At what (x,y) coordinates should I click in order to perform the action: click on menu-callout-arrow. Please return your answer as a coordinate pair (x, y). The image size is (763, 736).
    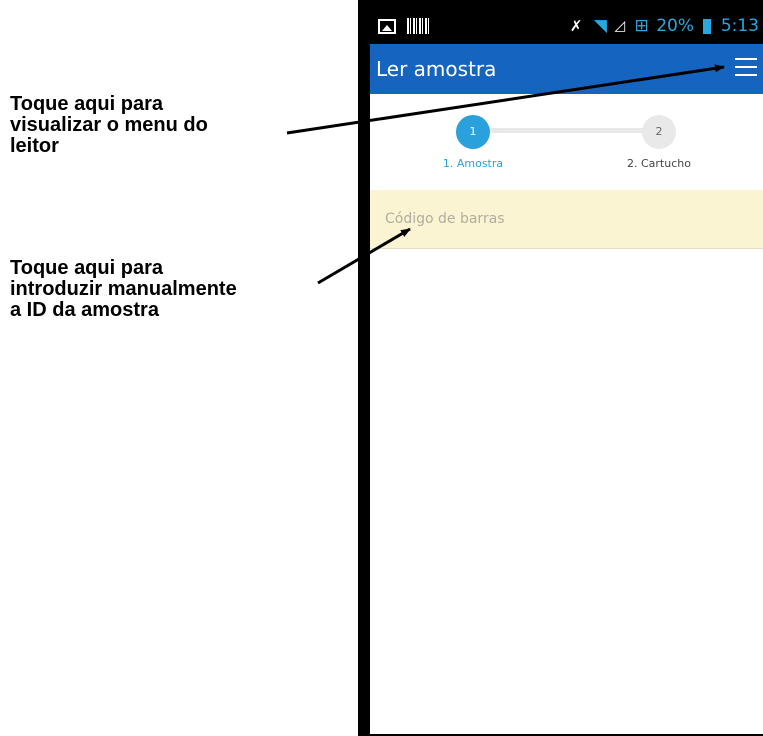
    Looking at the image, I should click on (505, 99).